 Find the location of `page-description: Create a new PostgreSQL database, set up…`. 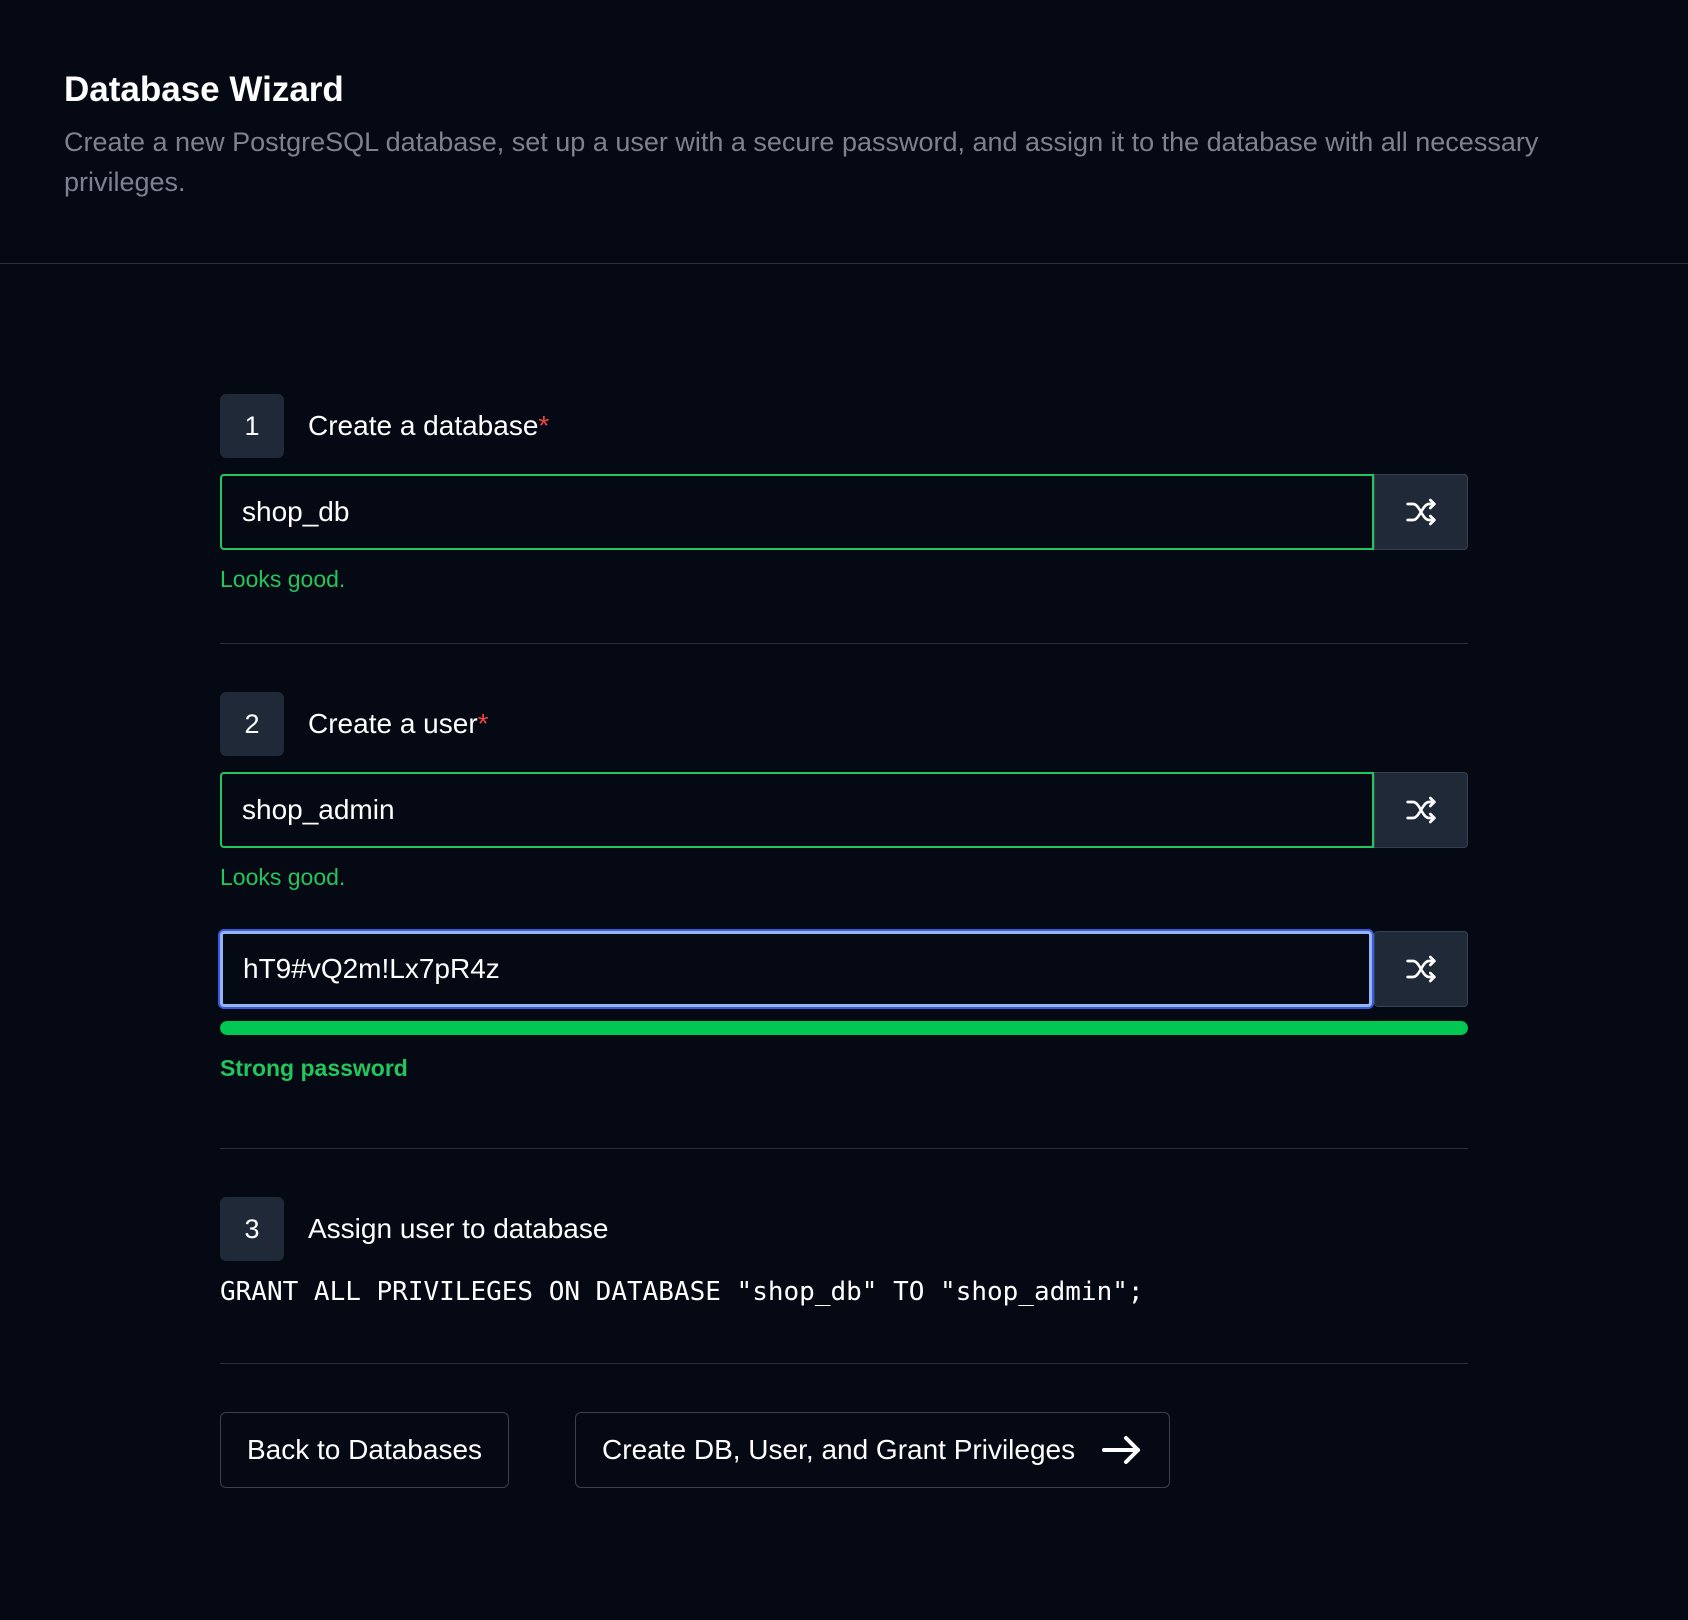

page-description: Create a new PostgreSQL database, set up… is located at coordinates (801, 162).